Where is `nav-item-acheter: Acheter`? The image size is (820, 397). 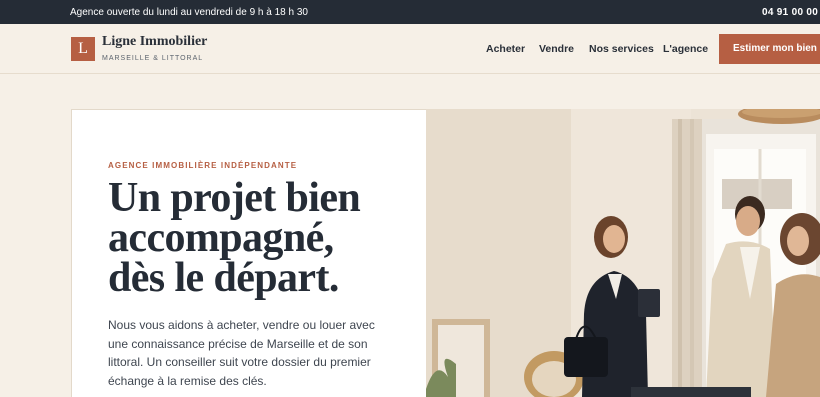 nav-item-acheter: Acheter is located at coordinates (505, 49).